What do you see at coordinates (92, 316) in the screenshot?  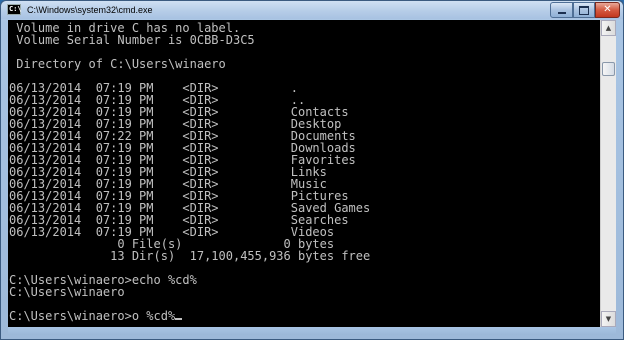 I see `console-line-text: C:\Users\winaero>o %cd%` at bounding box center [92, 316].